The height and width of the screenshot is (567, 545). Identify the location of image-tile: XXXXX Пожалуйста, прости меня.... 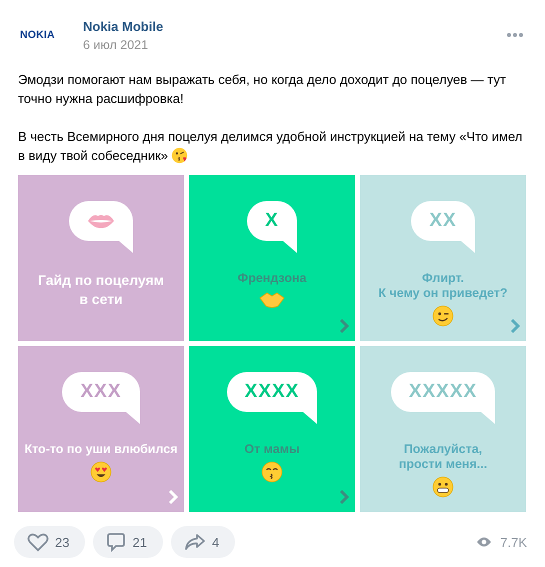
(443, 429).